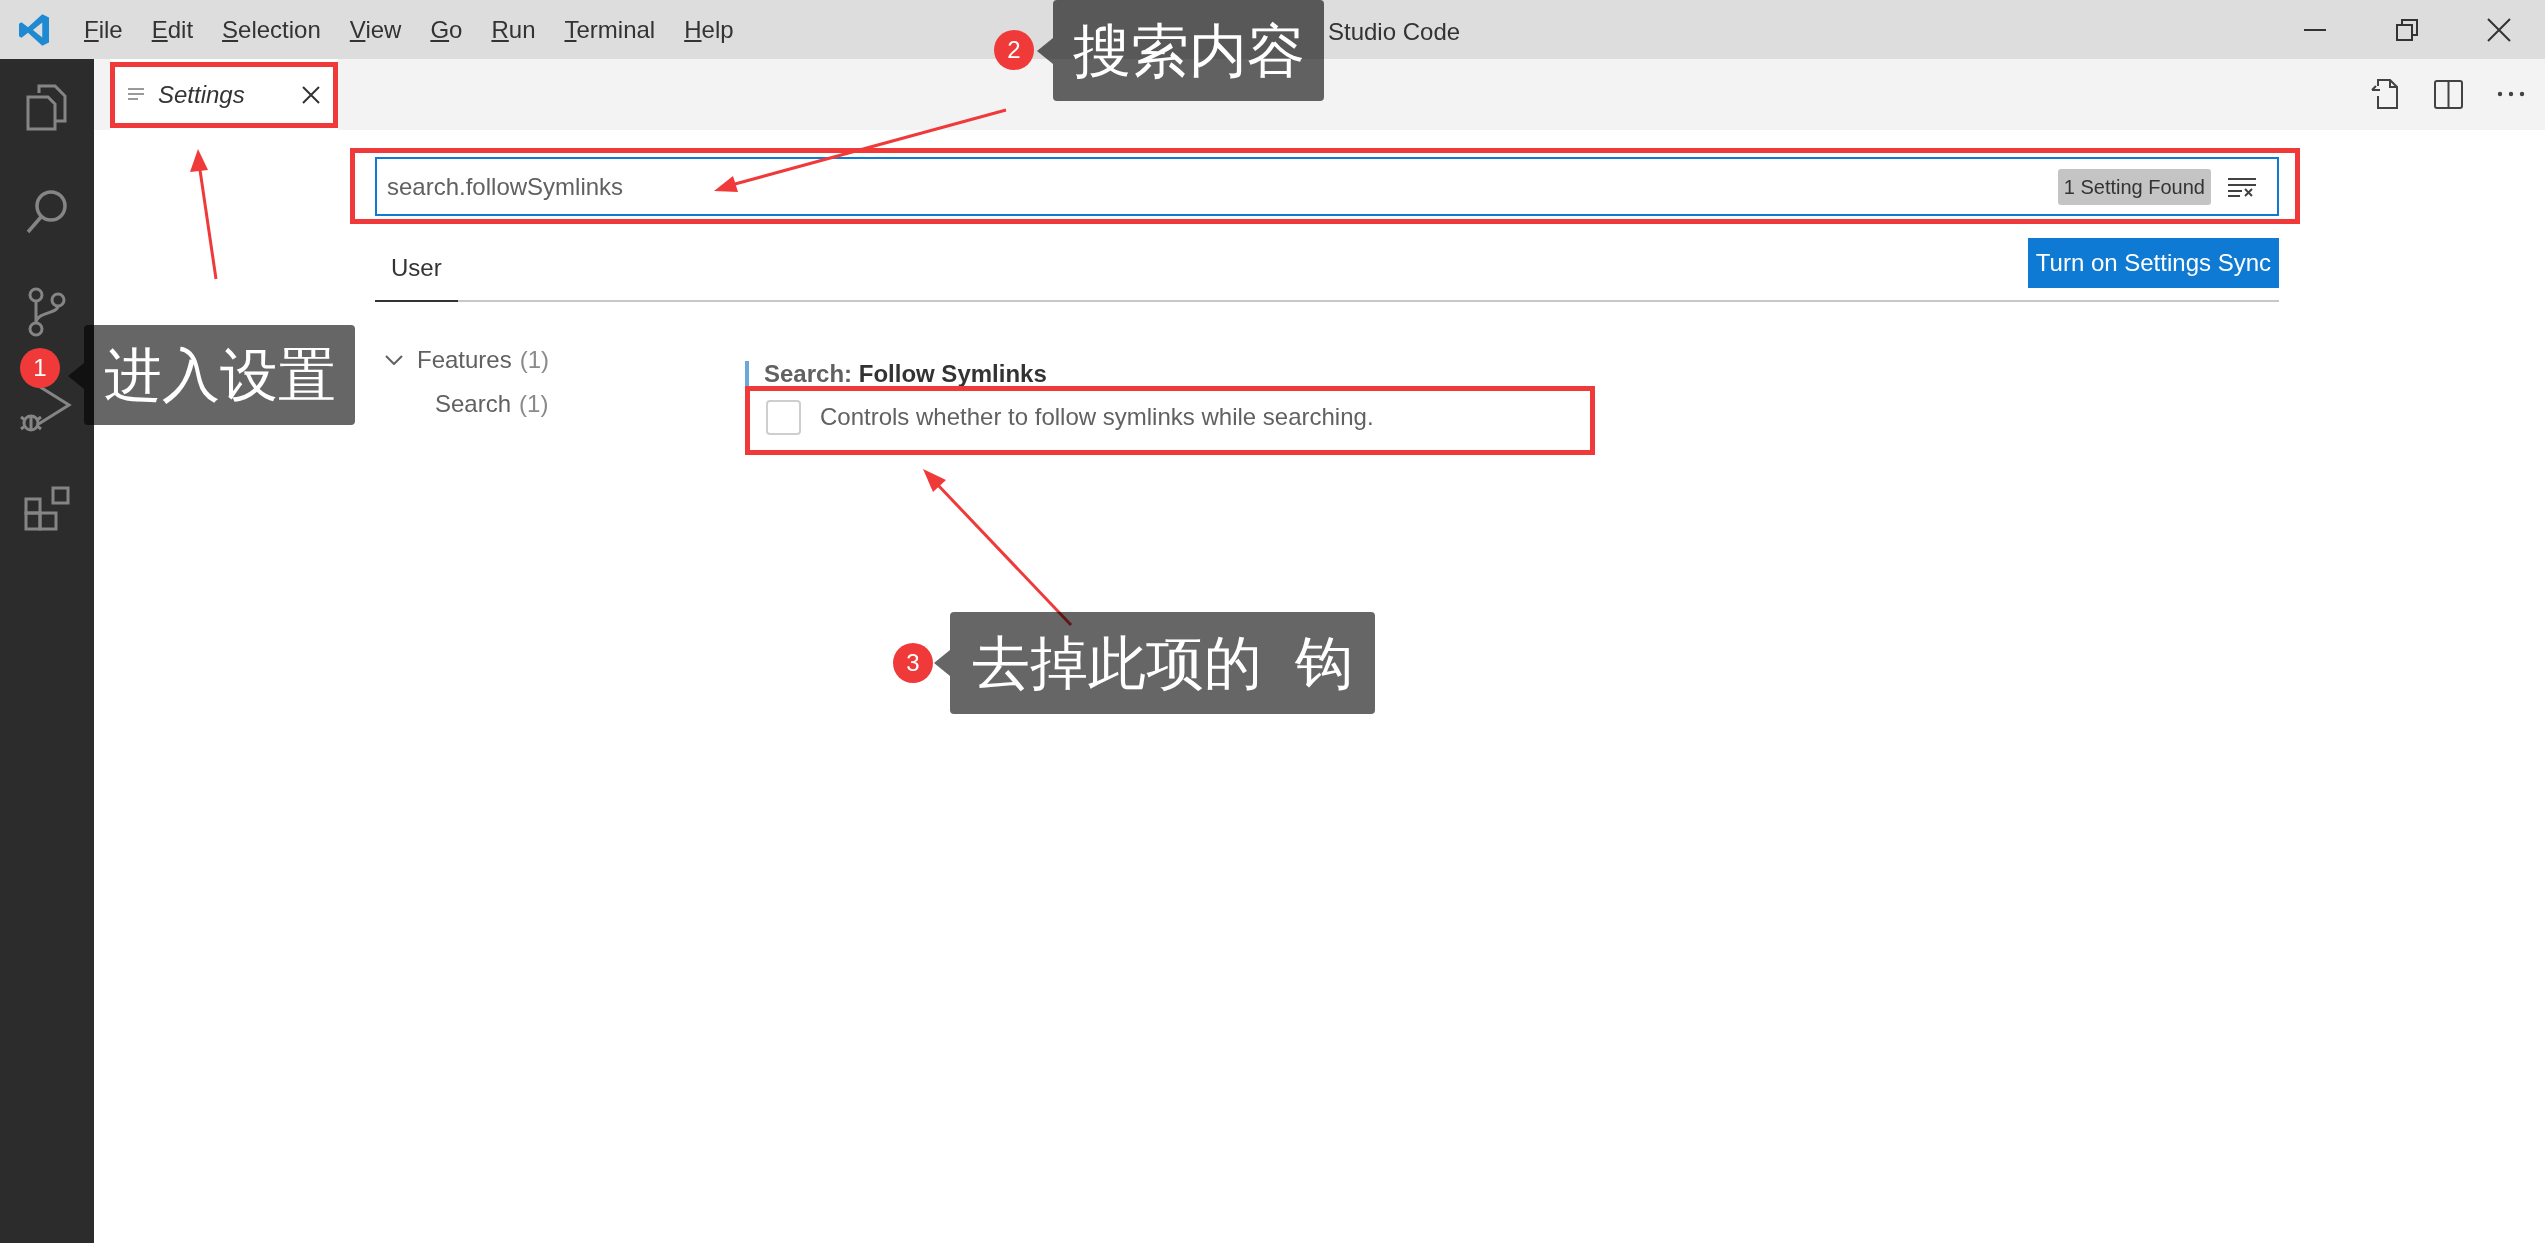 The height and width of the screenshot is (1243, 2545). Describe the element at coordinates (416, 276) in the screenshot. I see `scope-tab: User` at that location.